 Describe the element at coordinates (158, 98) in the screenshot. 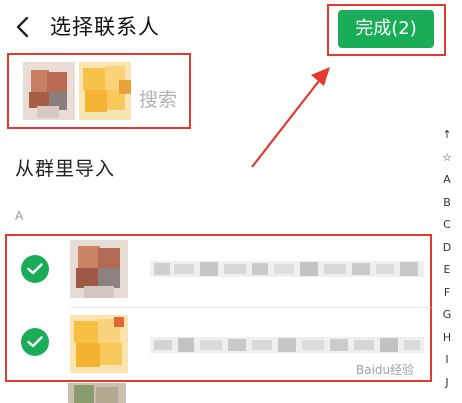

I see `search-placeholder: 搜索` at that location.